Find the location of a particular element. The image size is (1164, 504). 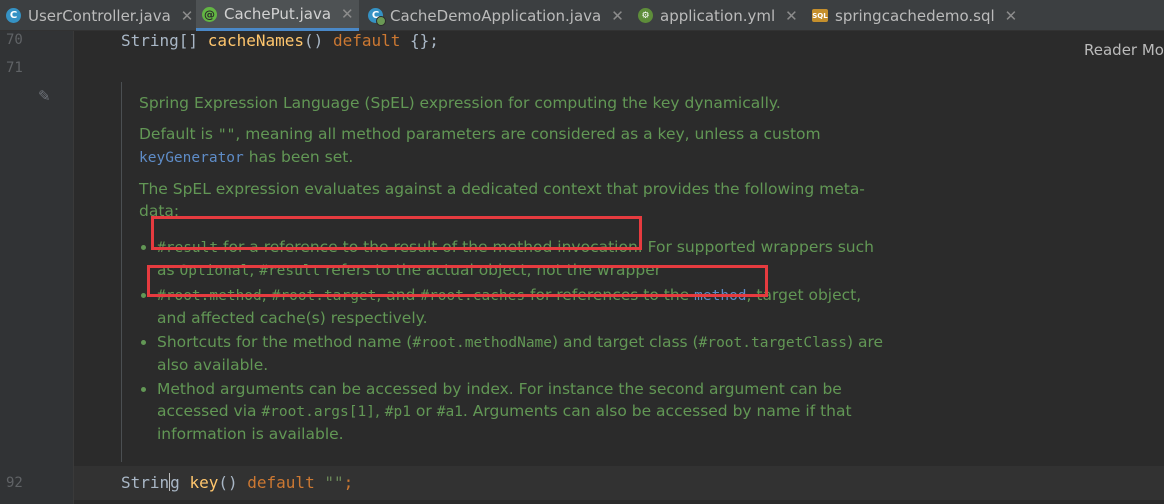

tab-label: UserController.java is located at coordinates (99, 15).